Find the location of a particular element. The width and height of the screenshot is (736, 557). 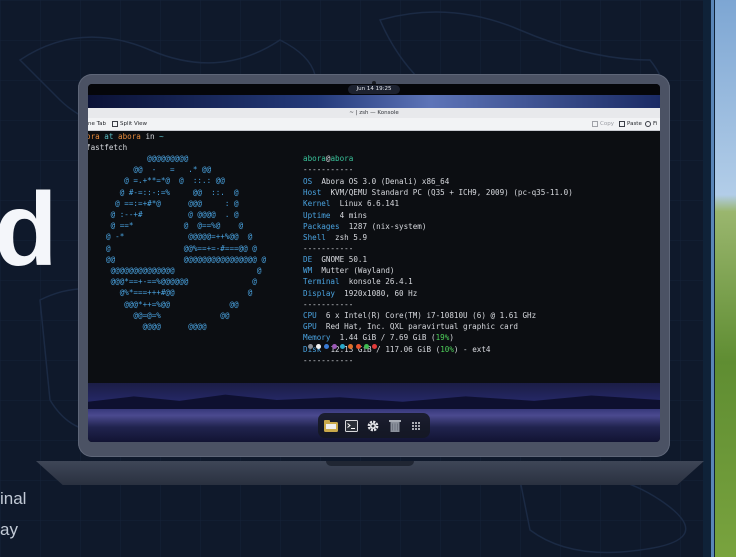

info-label: Terminal is located at coordinates (321, 282).